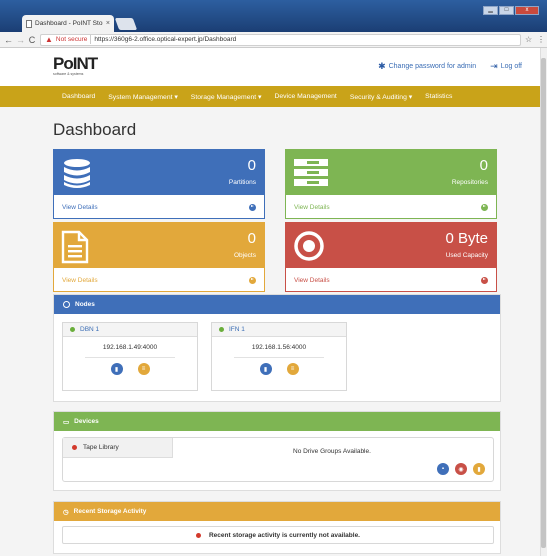 Image resolution: width=547 pixels, height=556 pixels. Describe the element at coordinates (279, 356) in the screenshot. I see `node-card-ifn1: IFN 1 192.168.1.56:4000 ▮ ≡` at that location.